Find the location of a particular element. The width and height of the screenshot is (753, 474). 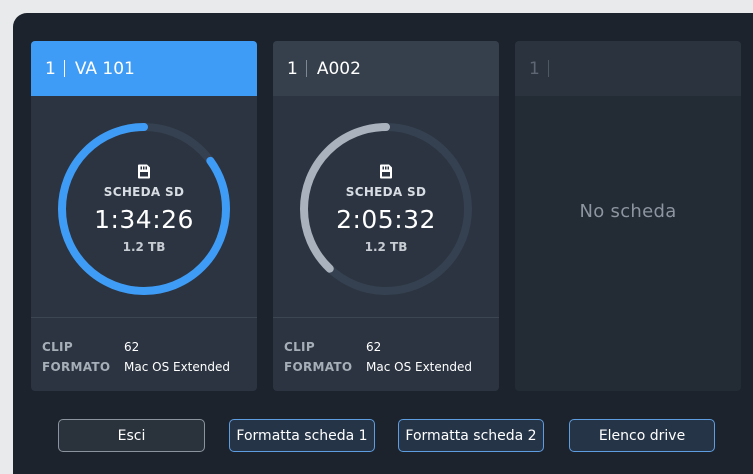

remaining-time: 2:05:32 is located at coordinates (386, 219).